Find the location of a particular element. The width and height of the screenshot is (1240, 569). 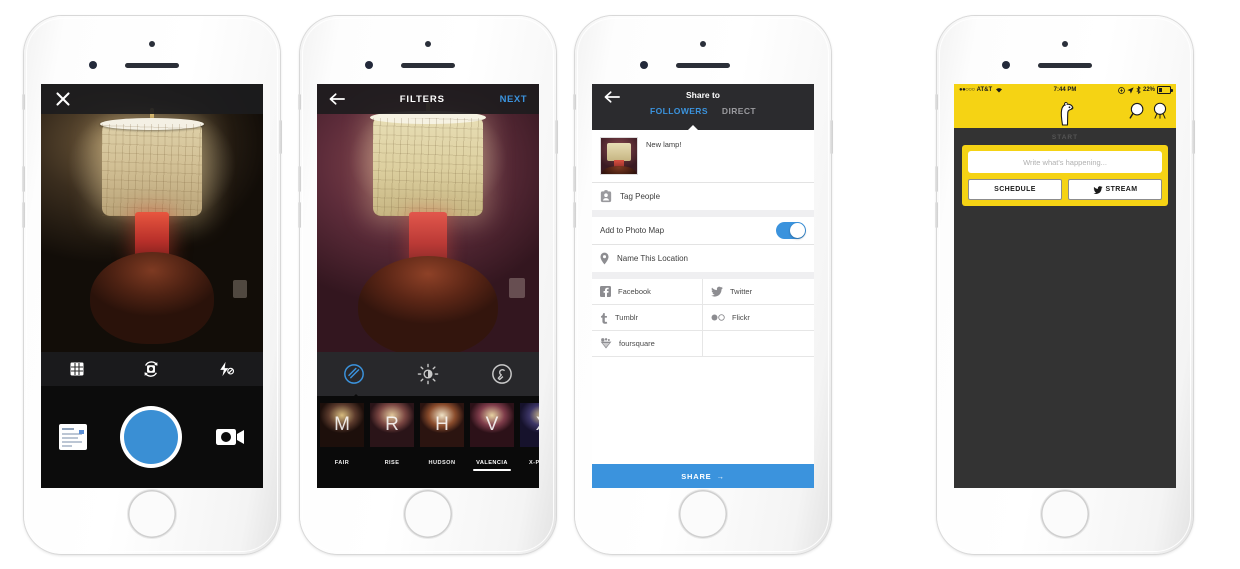

flickr-icon is located at coordinates (718, 317).